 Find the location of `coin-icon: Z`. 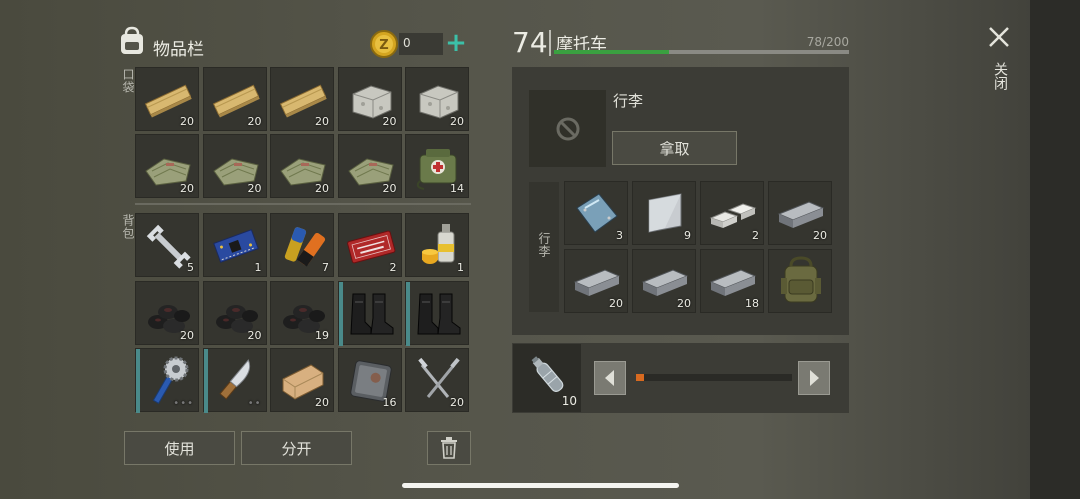

coin-icon: Z is located at coordinates (384, 44).